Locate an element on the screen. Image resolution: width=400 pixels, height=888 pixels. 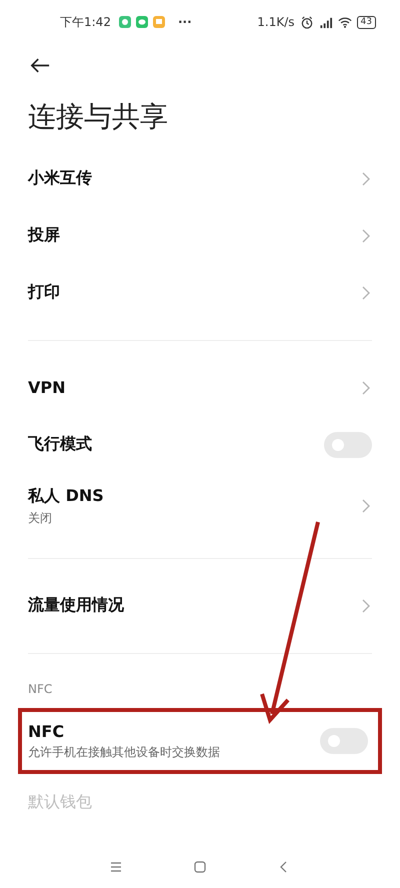
signal-icon is located at coordinates (325, 22).